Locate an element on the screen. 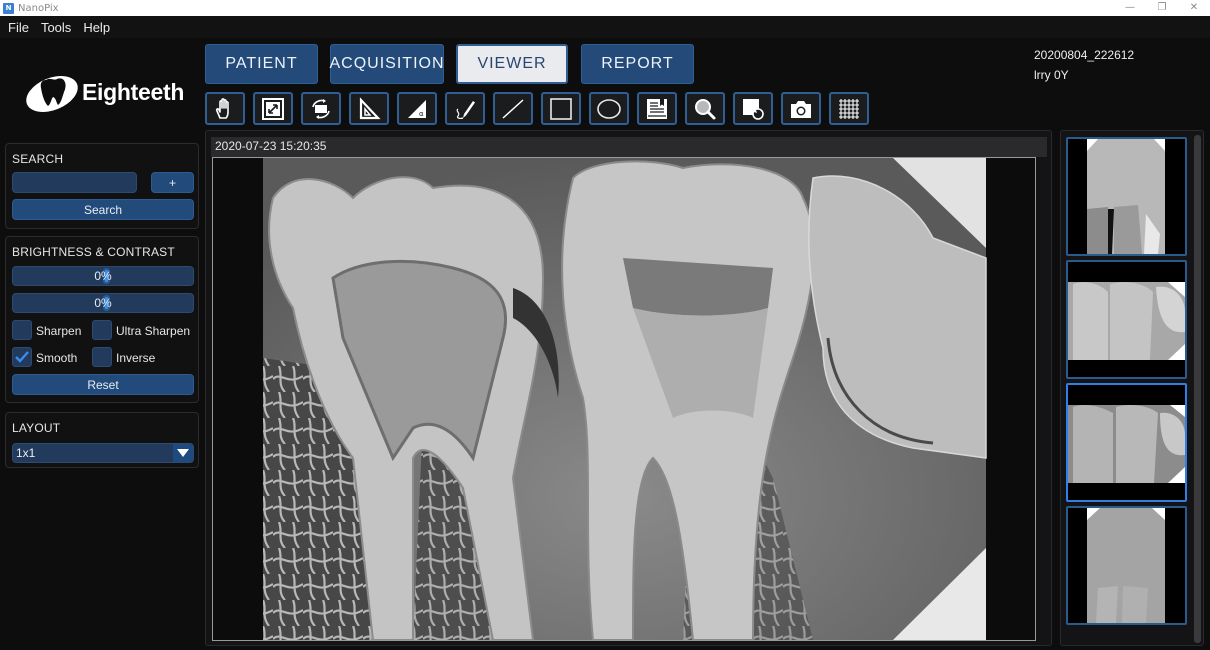 This screenshot has width=1210, height=650. inverse-label: Inverse is located at coordinates (136, 358).